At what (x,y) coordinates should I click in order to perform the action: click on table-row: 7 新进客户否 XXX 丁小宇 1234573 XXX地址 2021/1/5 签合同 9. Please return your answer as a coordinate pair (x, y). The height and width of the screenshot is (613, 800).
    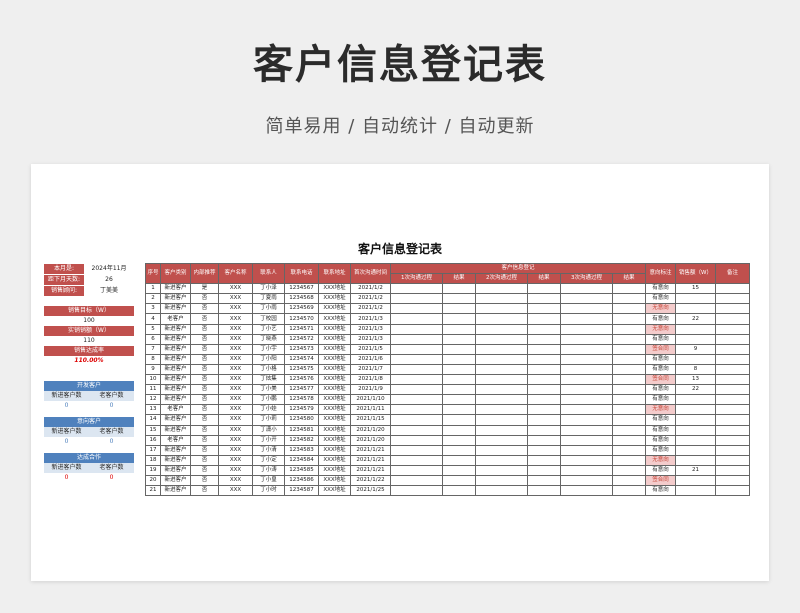
    Looking at the image, I should click on (447, 349).